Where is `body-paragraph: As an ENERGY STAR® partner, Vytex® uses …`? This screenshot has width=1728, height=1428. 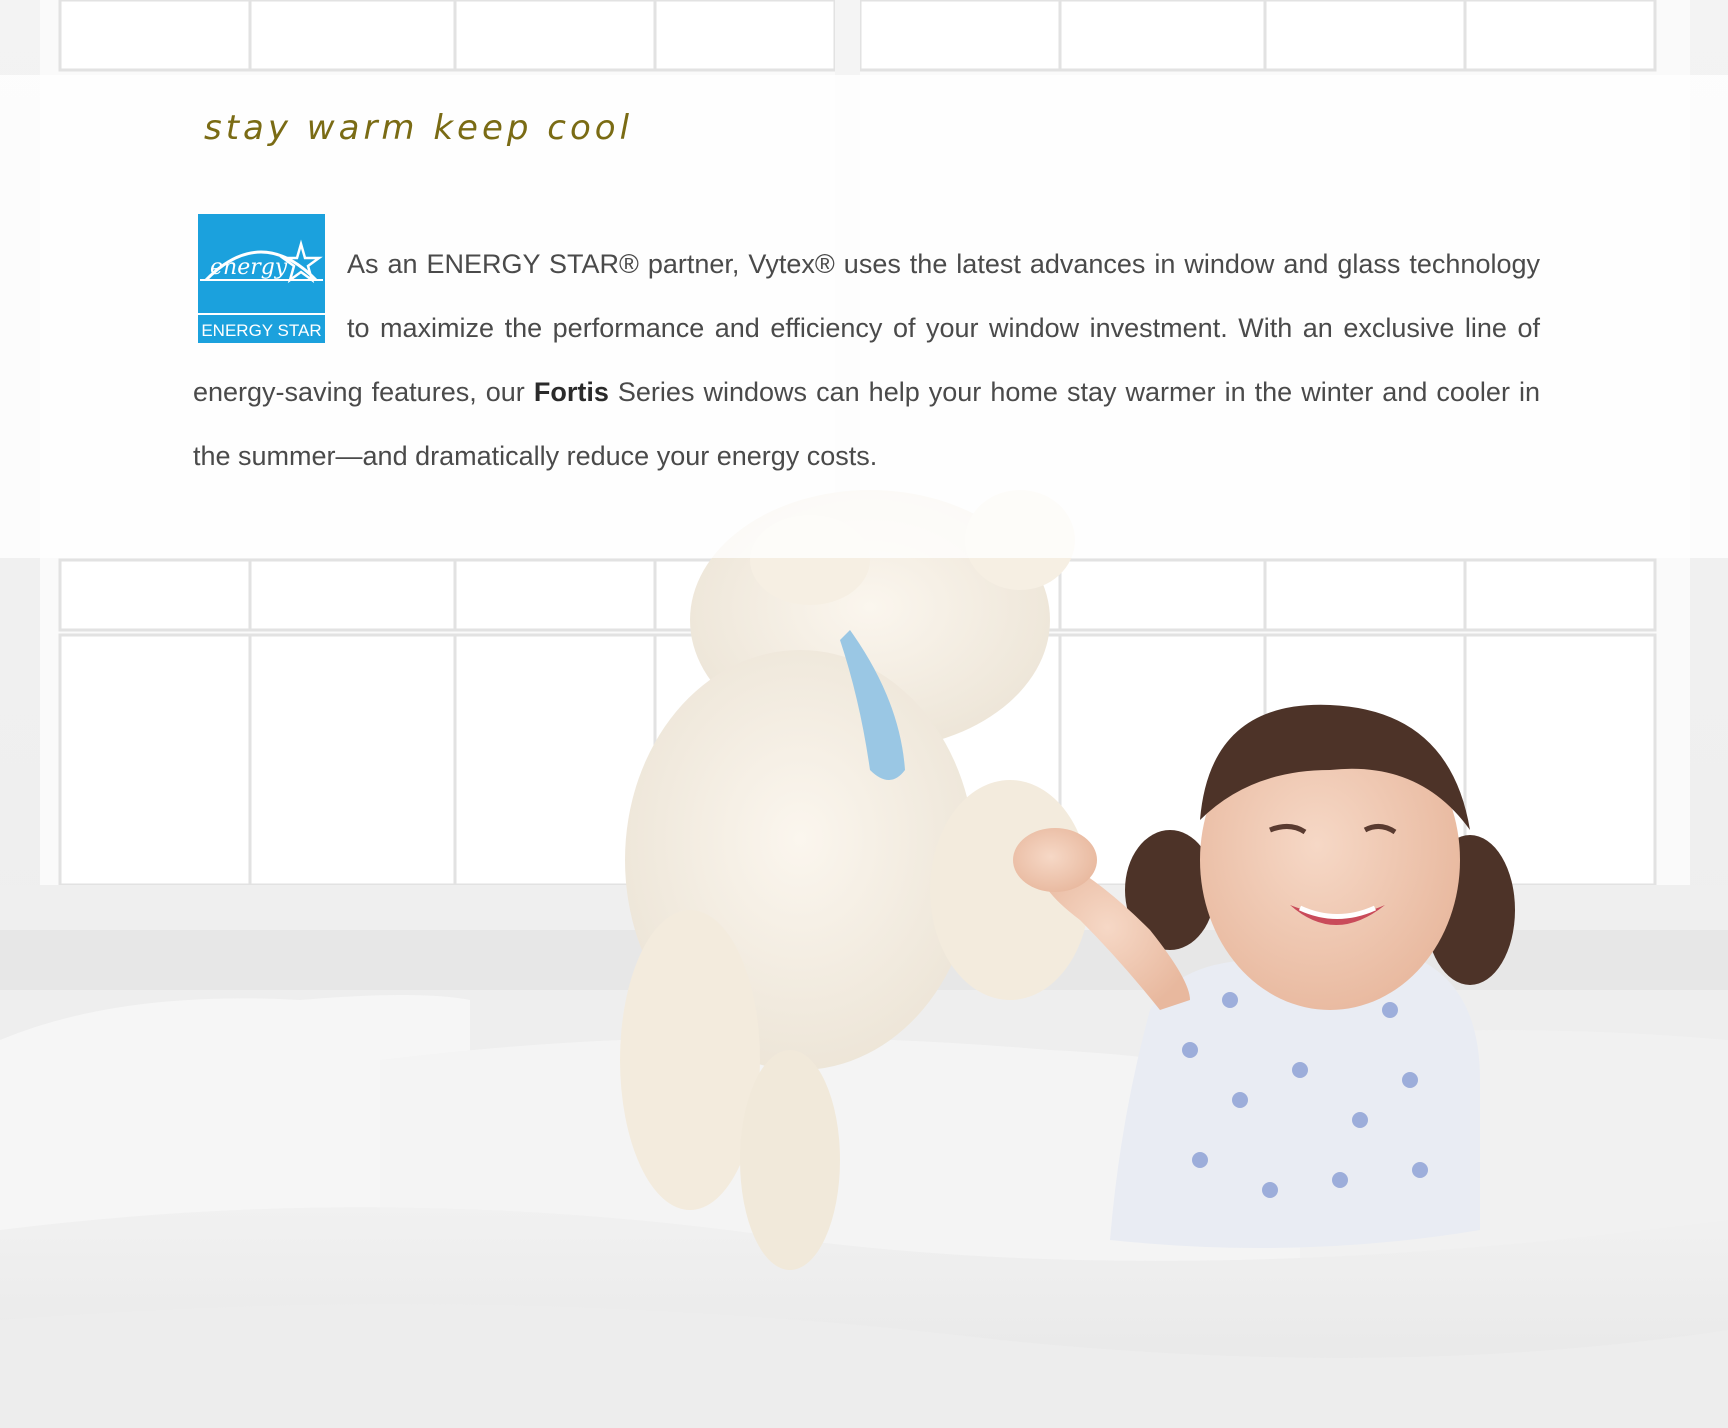 body-paragraph: As an ENERGY STAR® partner, Vytex® uses … is located at coordinates (866, 360).